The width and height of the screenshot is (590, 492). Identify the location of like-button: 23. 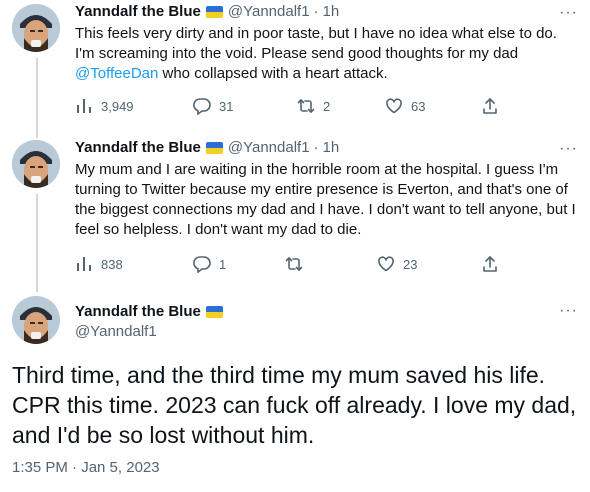
(397, 264).